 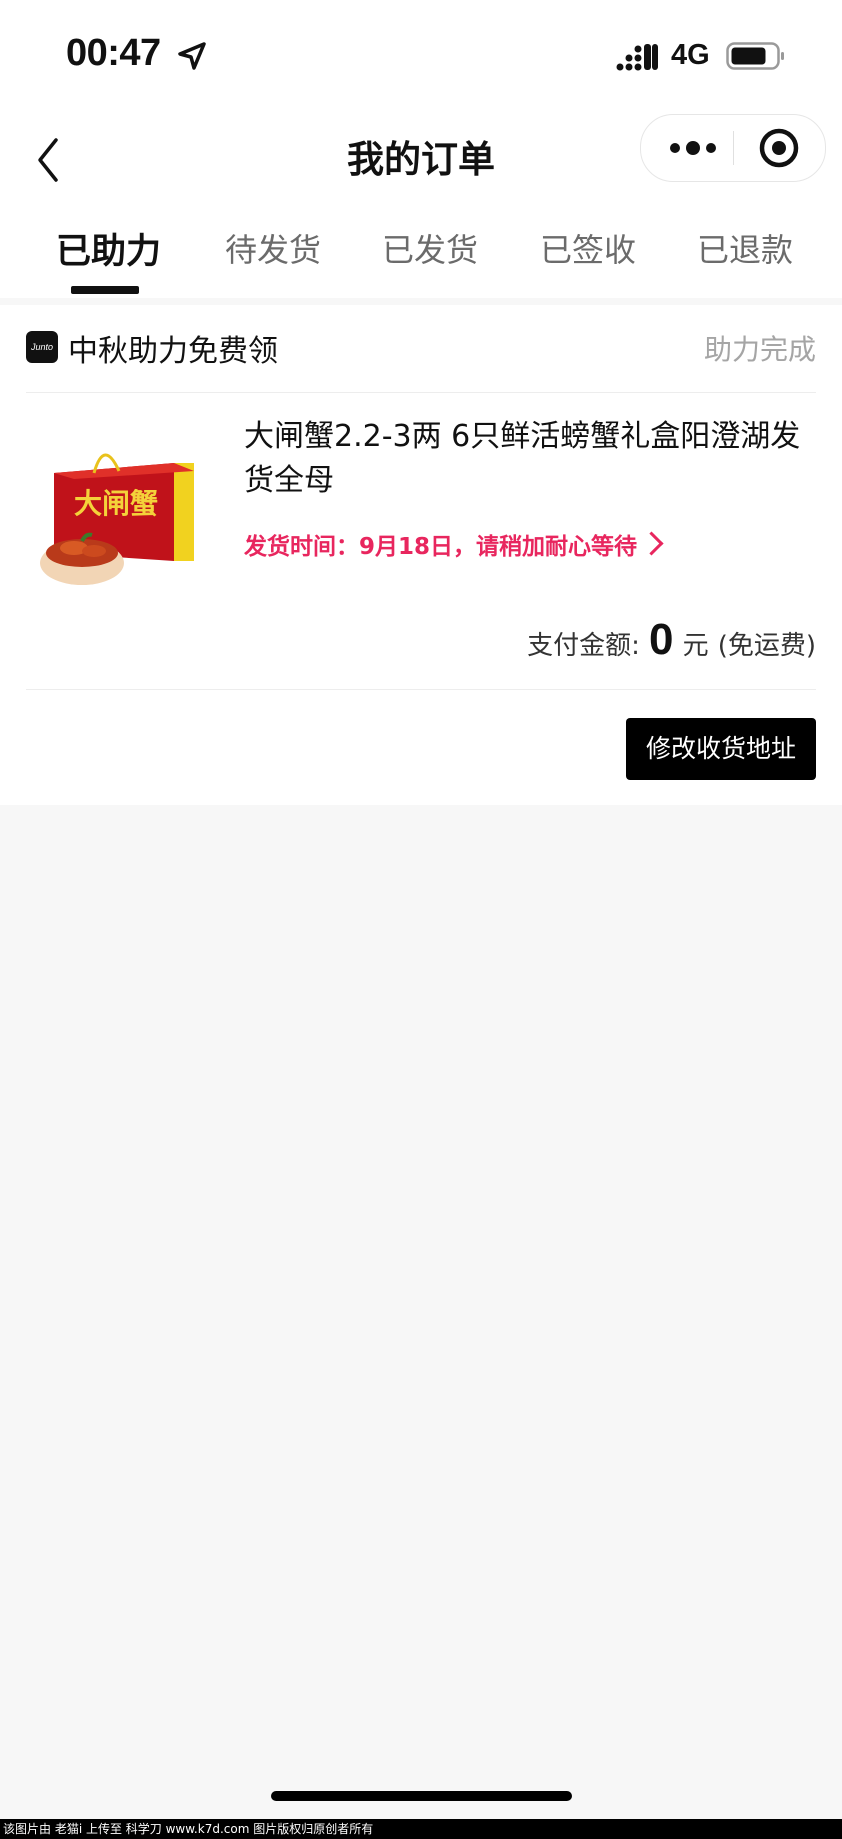 What do you see at coordinates (661, 639) in the screenshot?
I see `payment-amount: 0` at bounding box center [661, 639].